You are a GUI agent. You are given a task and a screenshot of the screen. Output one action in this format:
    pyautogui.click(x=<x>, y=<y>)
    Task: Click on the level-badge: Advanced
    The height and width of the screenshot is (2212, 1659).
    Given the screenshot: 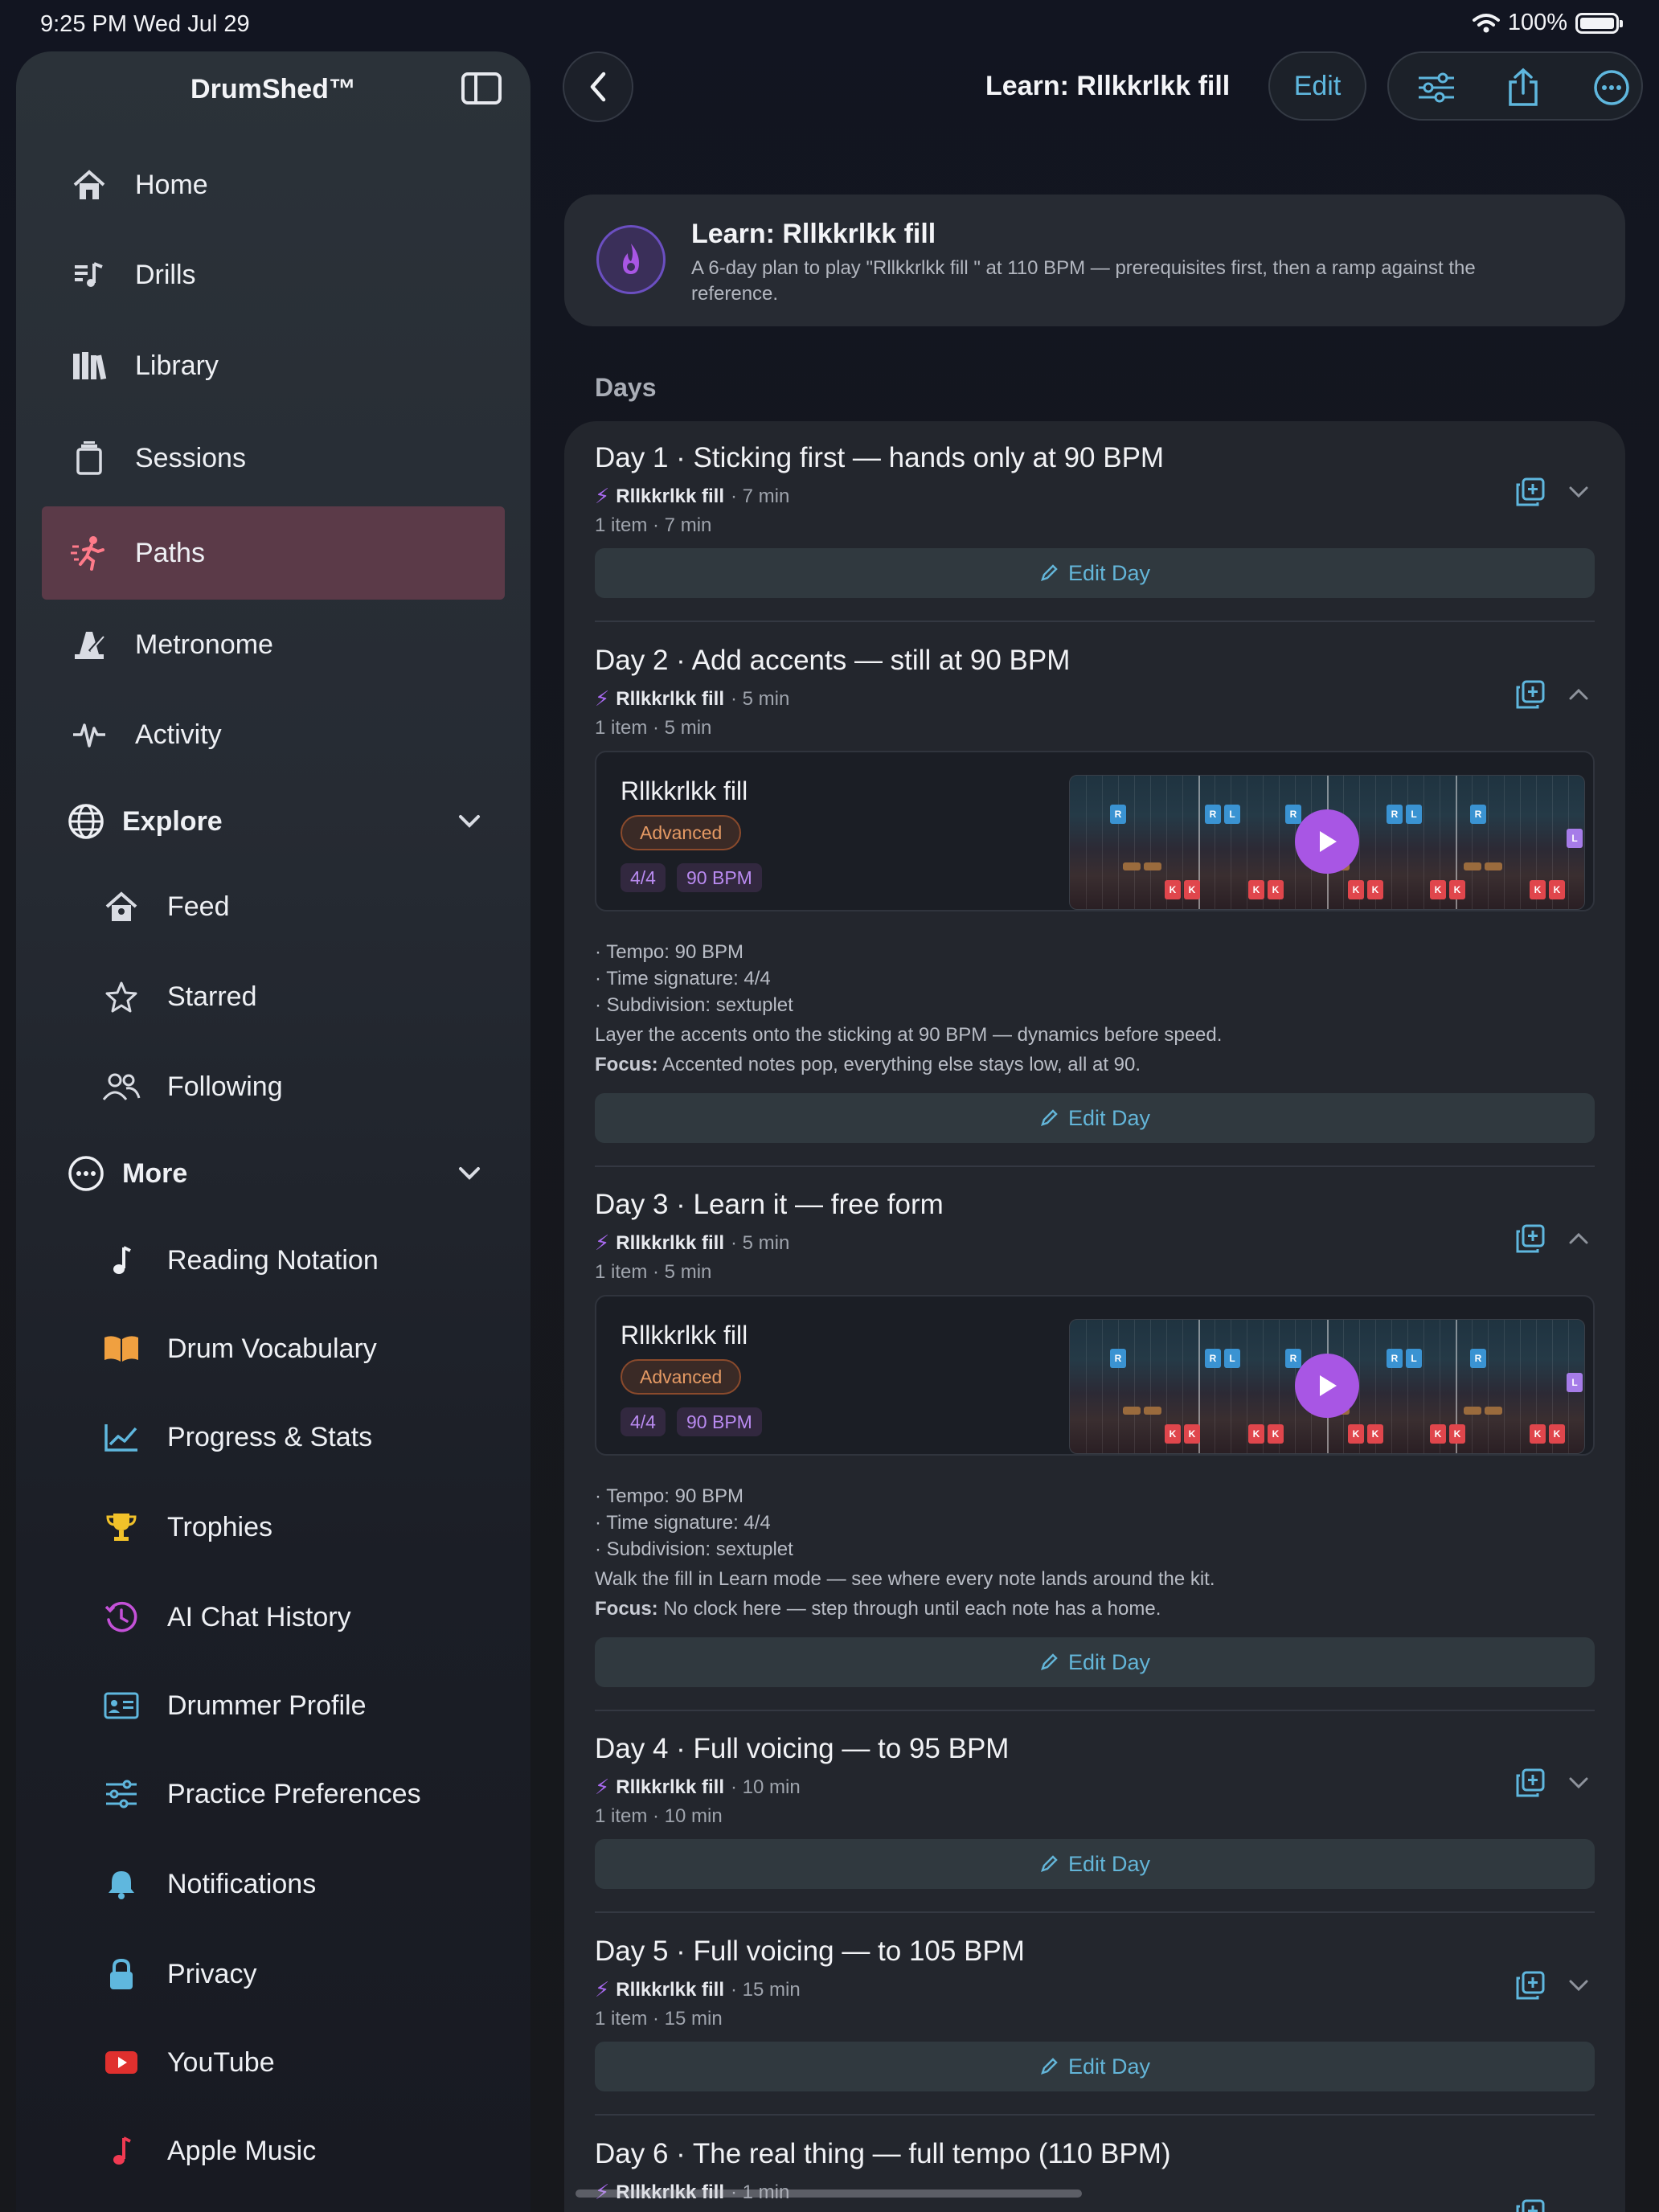 What is the action you would take?
    pyautogui.click(x=681, y=1377)
    